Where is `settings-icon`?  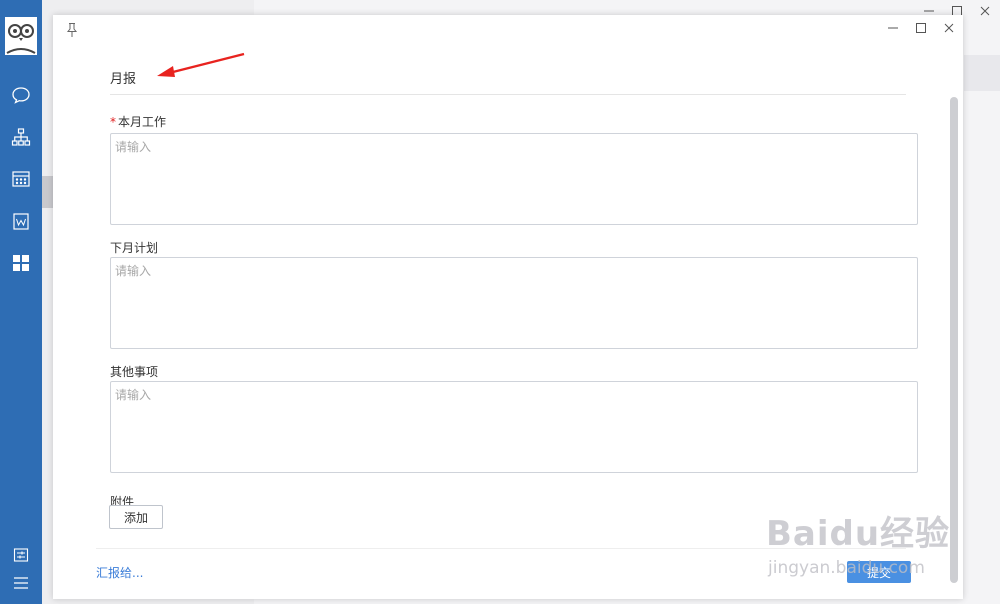 settings-icon is located at coordinates (21, 555).